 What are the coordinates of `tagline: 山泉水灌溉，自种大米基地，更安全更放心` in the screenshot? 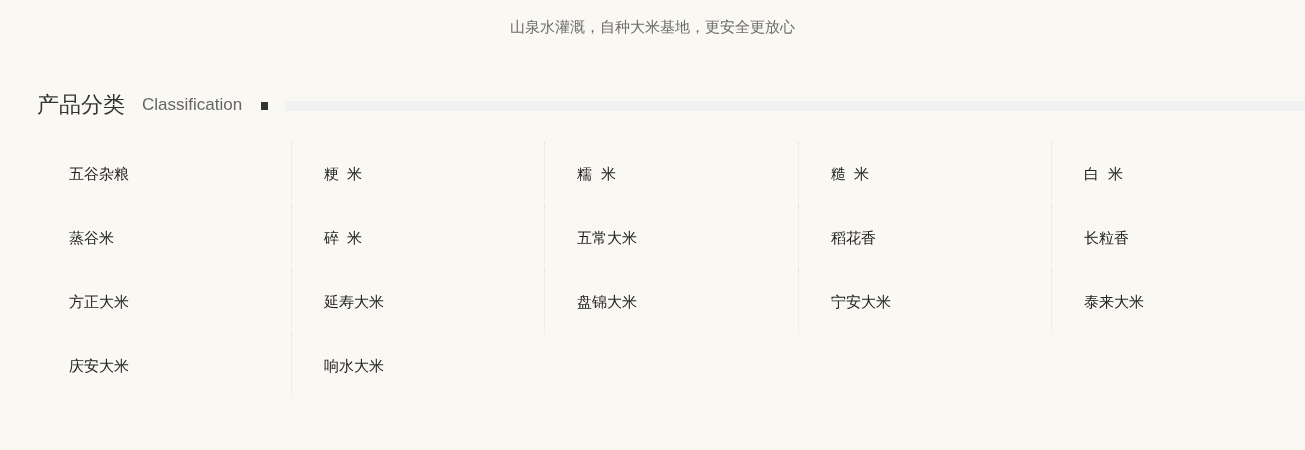 It's located at (652, 27).